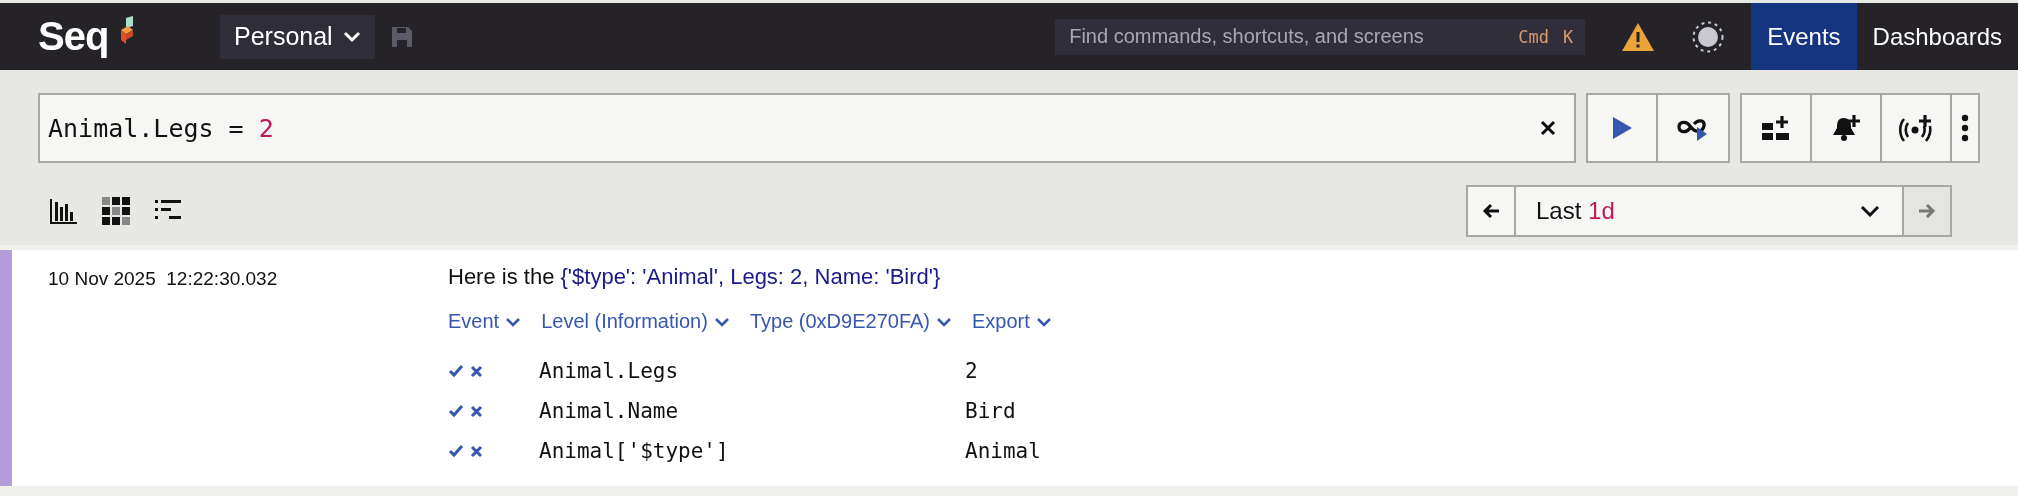  What do you see at coordinates (1320, 36) in the screenshot?
I see `command-search-field: Find commands, shortcuts, and screens Cmd K` at bounding box center [1320, 36].